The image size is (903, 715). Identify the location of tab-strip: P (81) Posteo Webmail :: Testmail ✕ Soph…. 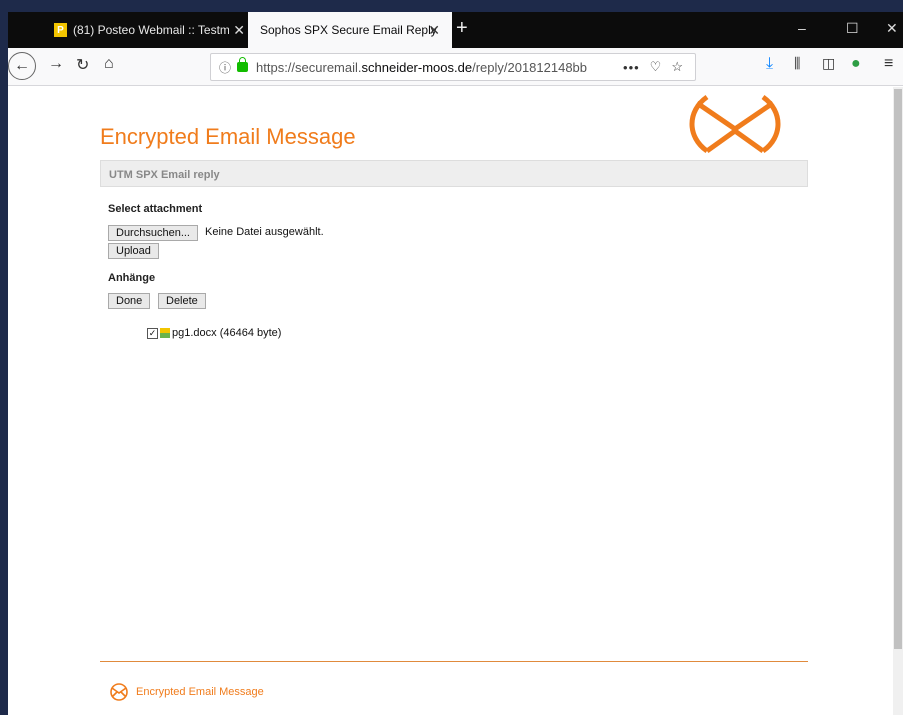
(455, 30).